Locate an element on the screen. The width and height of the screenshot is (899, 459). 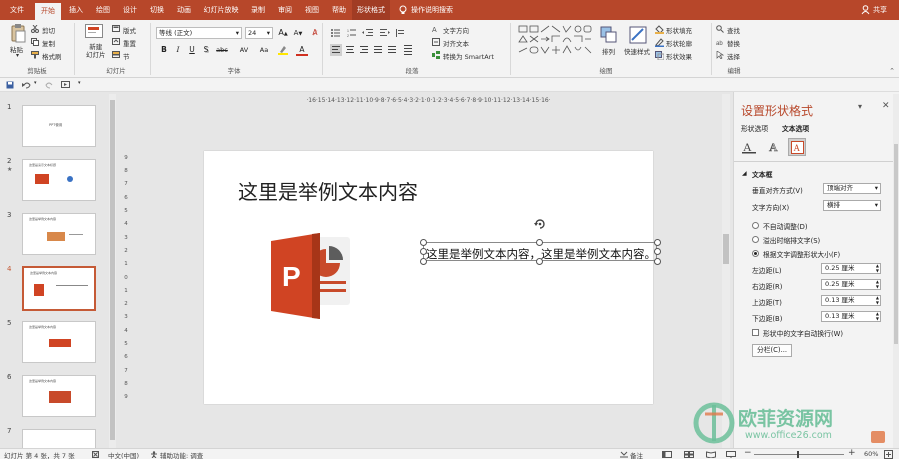
tab-draw: 绘图 is located at coordinates (103, 10).